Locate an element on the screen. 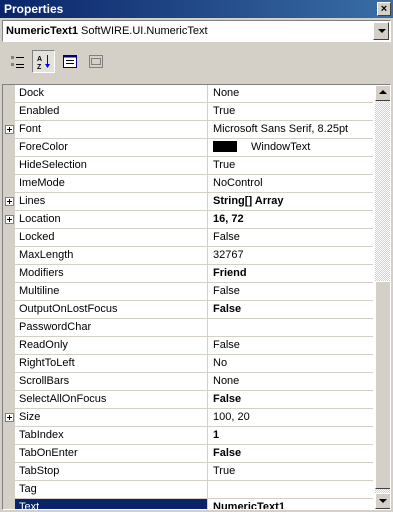  property-name: Lines is located at coordinates (111, 201).